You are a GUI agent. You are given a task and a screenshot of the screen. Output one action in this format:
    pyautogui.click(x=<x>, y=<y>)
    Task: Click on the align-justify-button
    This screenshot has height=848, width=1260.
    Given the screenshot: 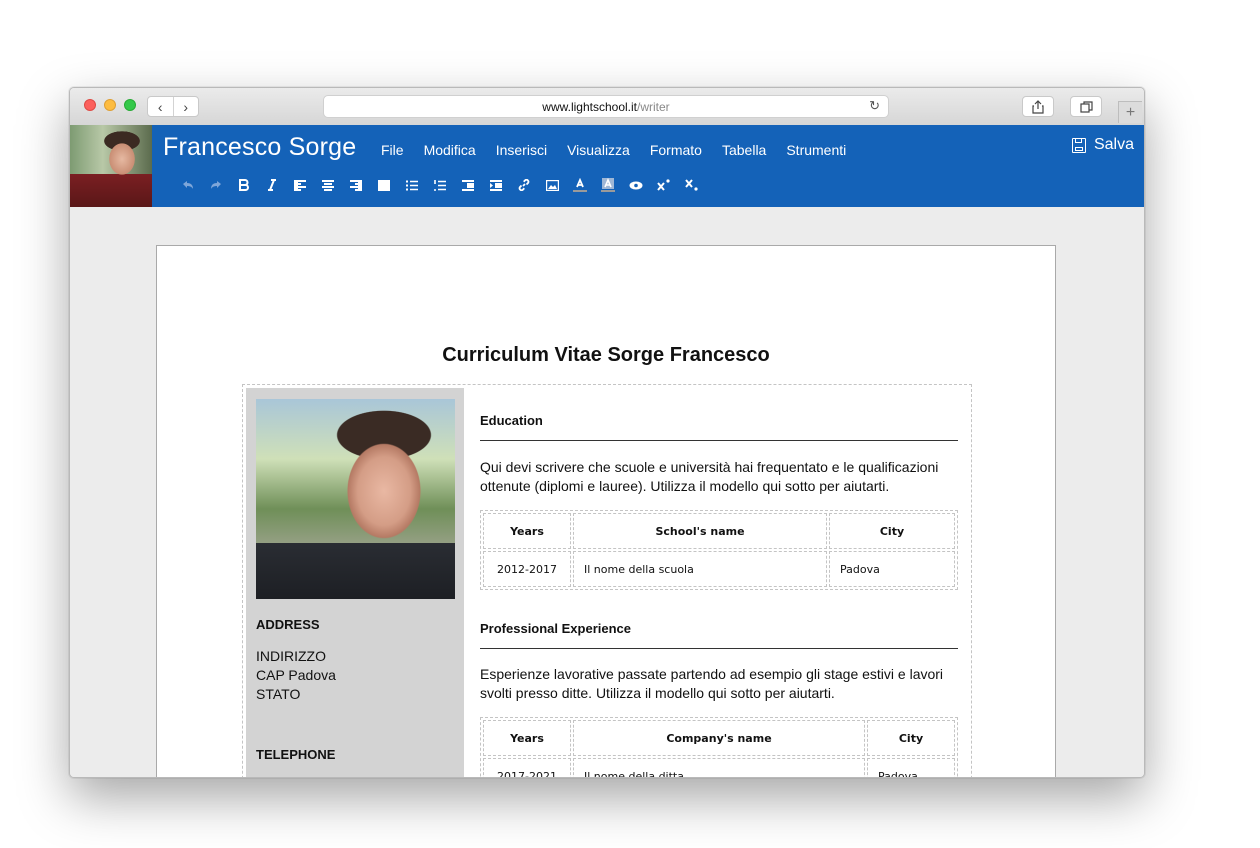 What is the action you would take?
    pyautogui.click(x=384, y=185)
    